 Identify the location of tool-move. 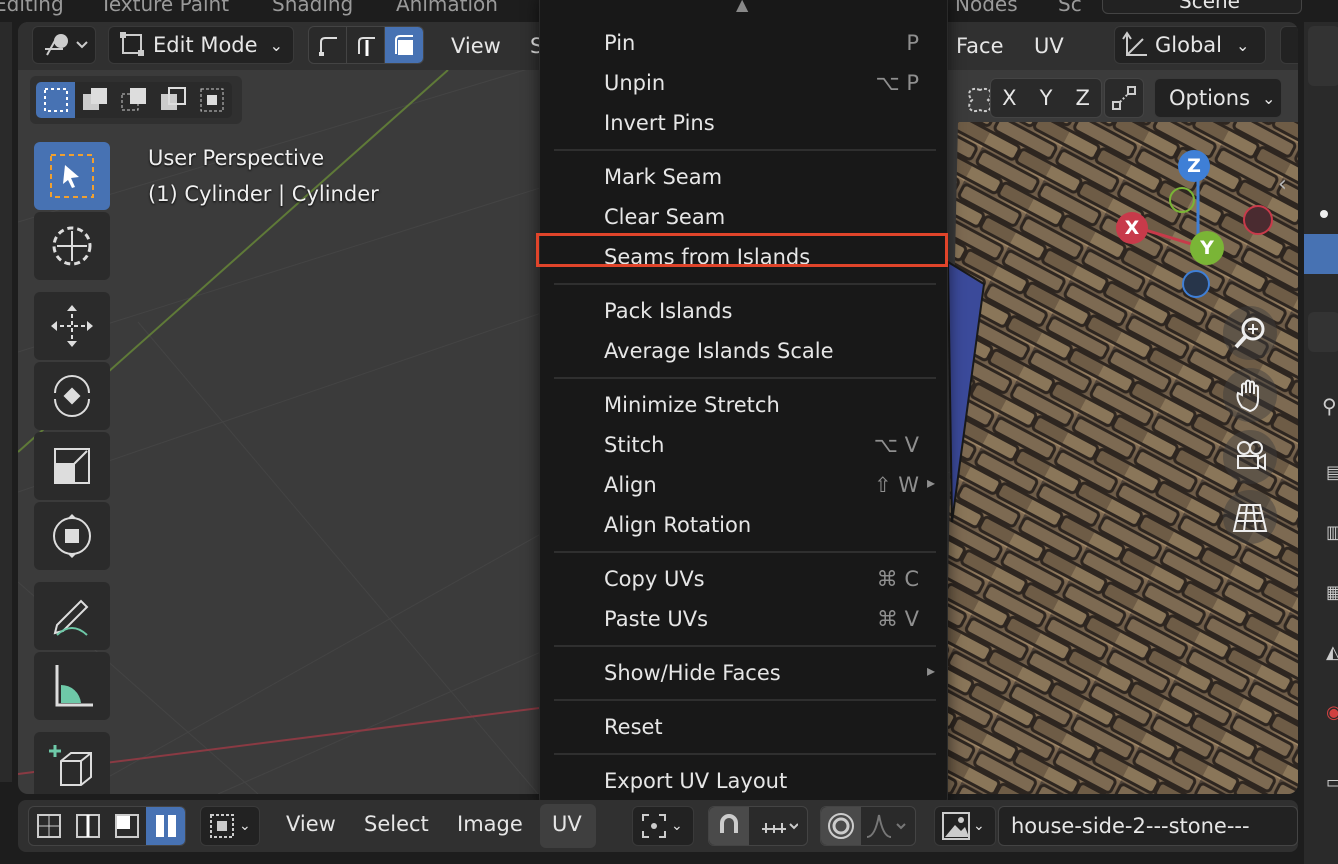
(72, 326).